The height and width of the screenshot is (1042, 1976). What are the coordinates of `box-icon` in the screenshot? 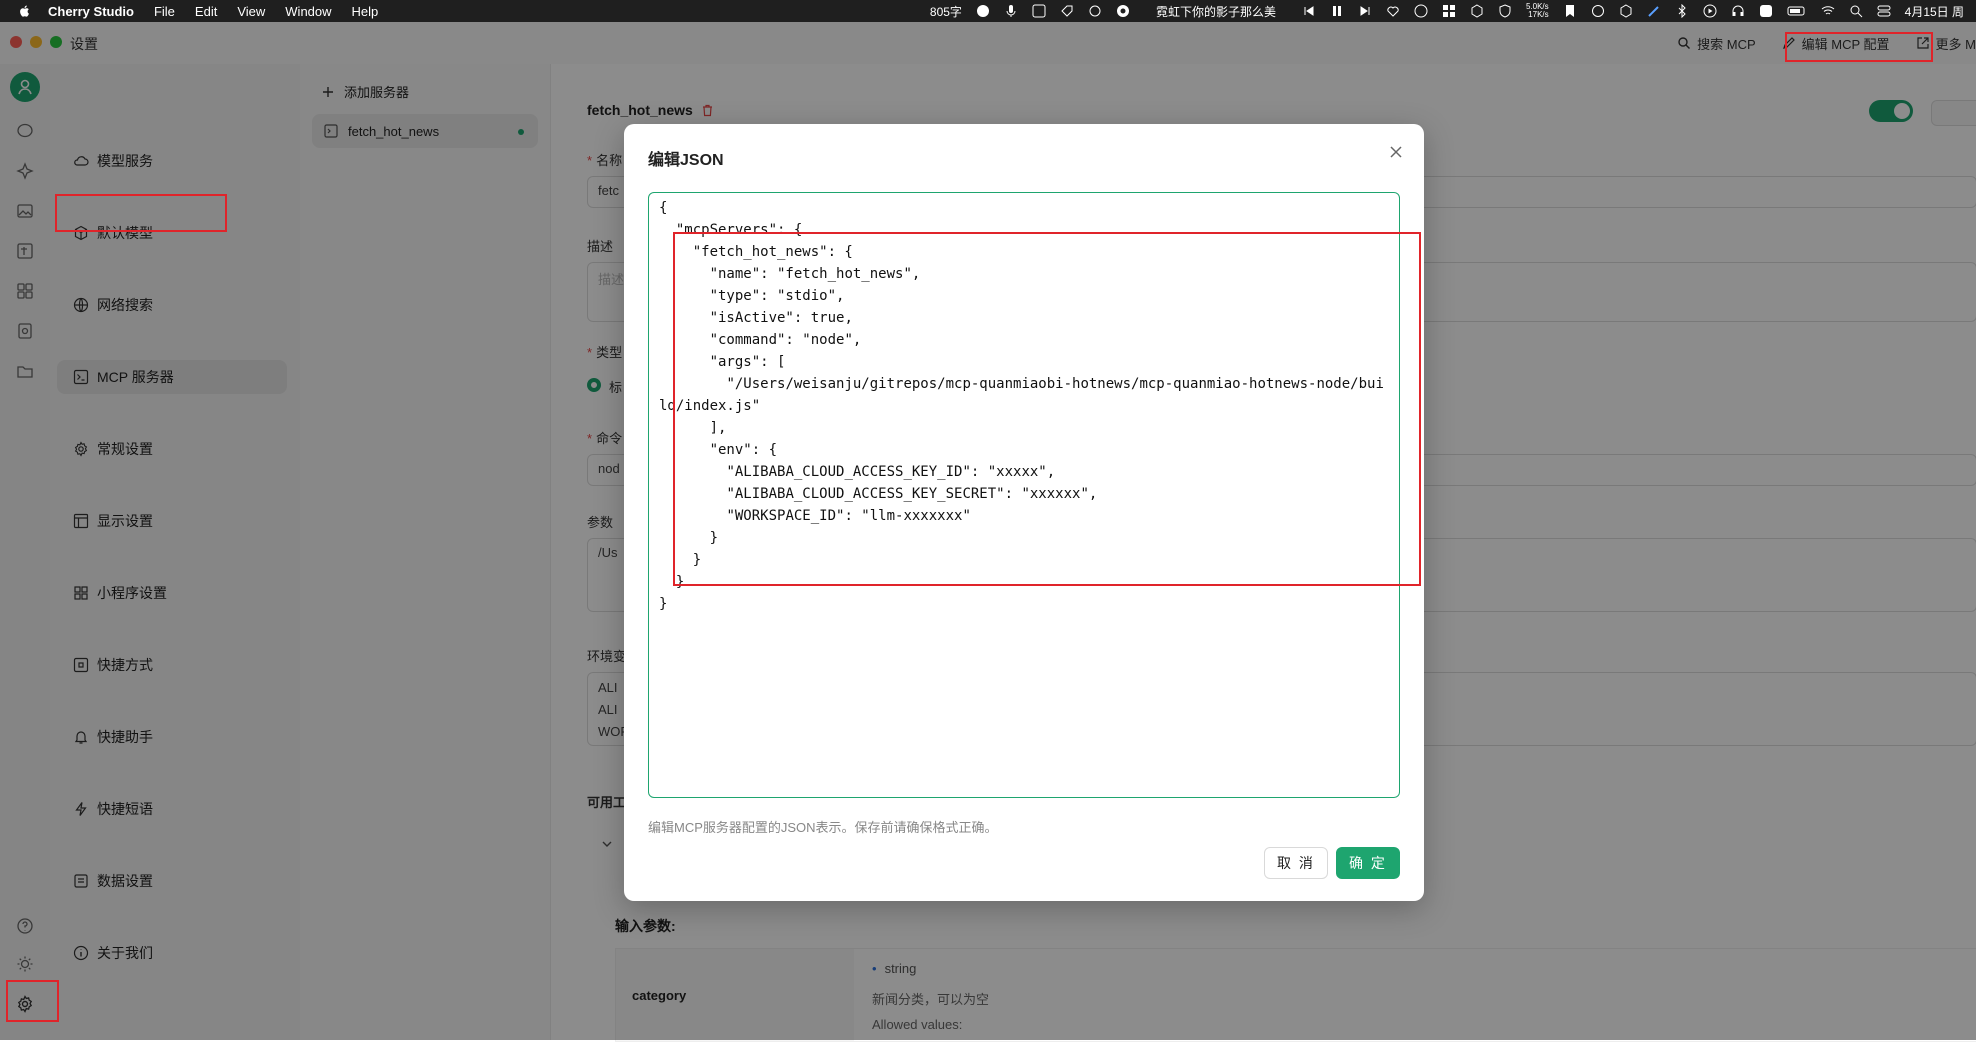 It's located at (1626, 11).